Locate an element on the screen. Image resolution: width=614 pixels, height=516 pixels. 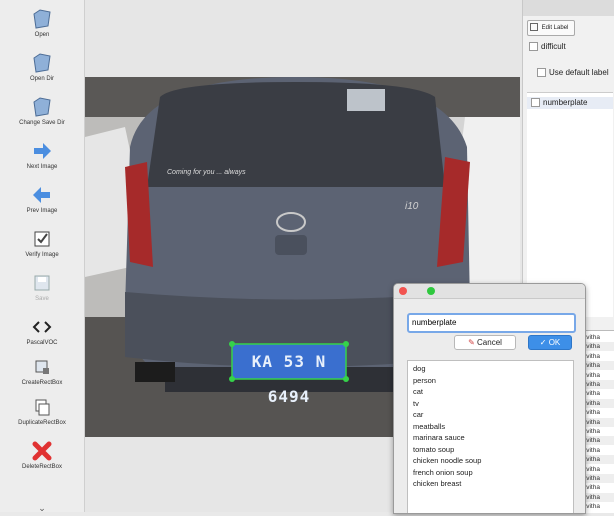
label-option: chicken breast is located at coordinates (437, 483).